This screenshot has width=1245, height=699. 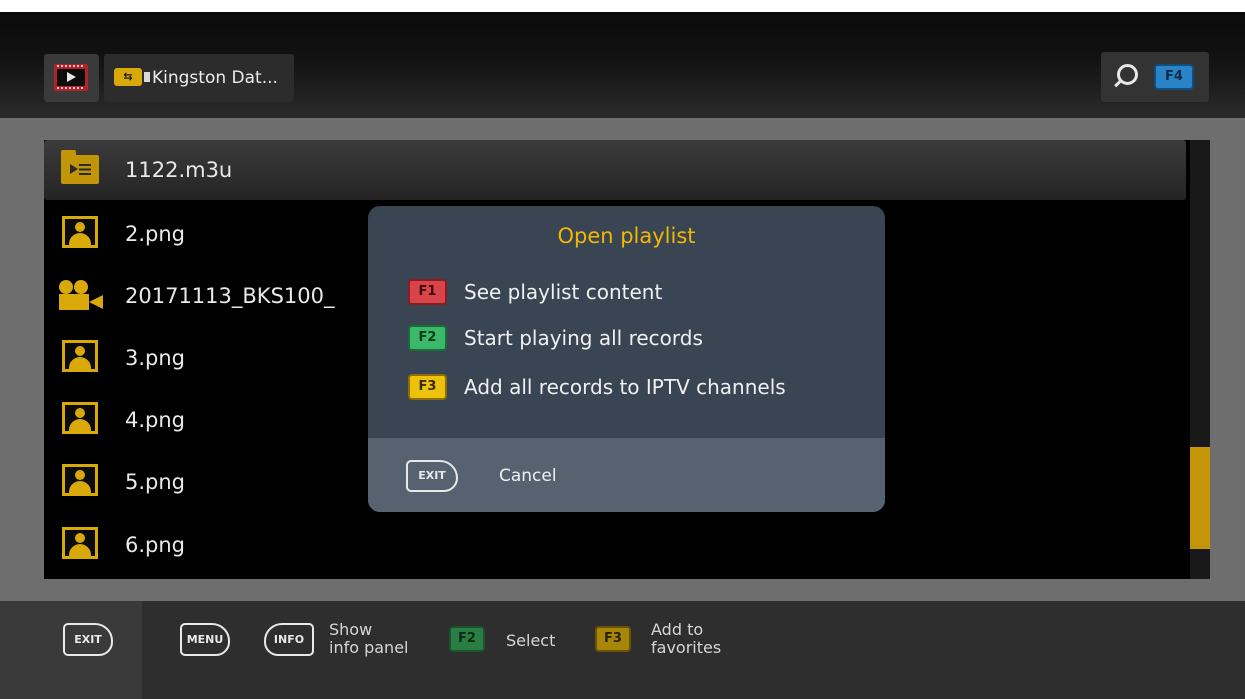 What do you see at coordinates (563, 292) in the screenshot?
I see `option-label: See playlist content` at bounding box center [563, 292].